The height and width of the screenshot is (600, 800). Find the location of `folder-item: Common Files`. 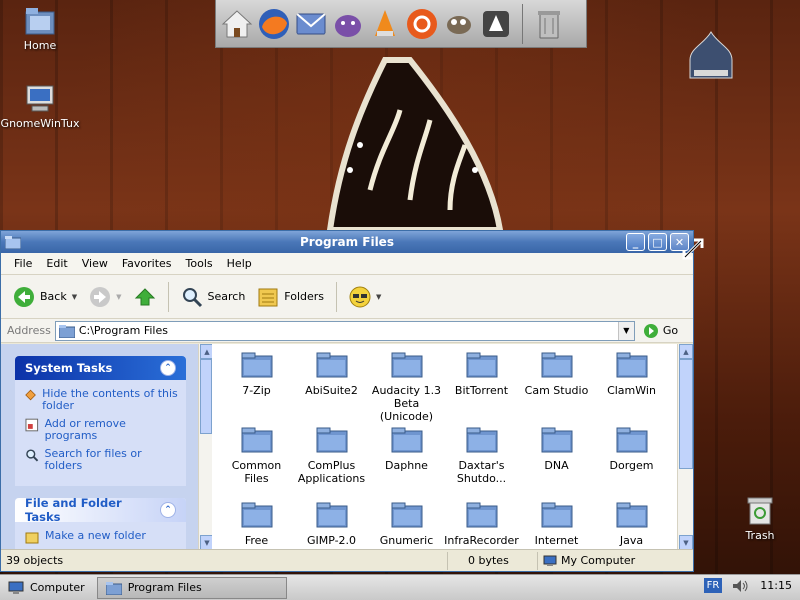

folder-item: Common Files is located at coordinates (256, 455).